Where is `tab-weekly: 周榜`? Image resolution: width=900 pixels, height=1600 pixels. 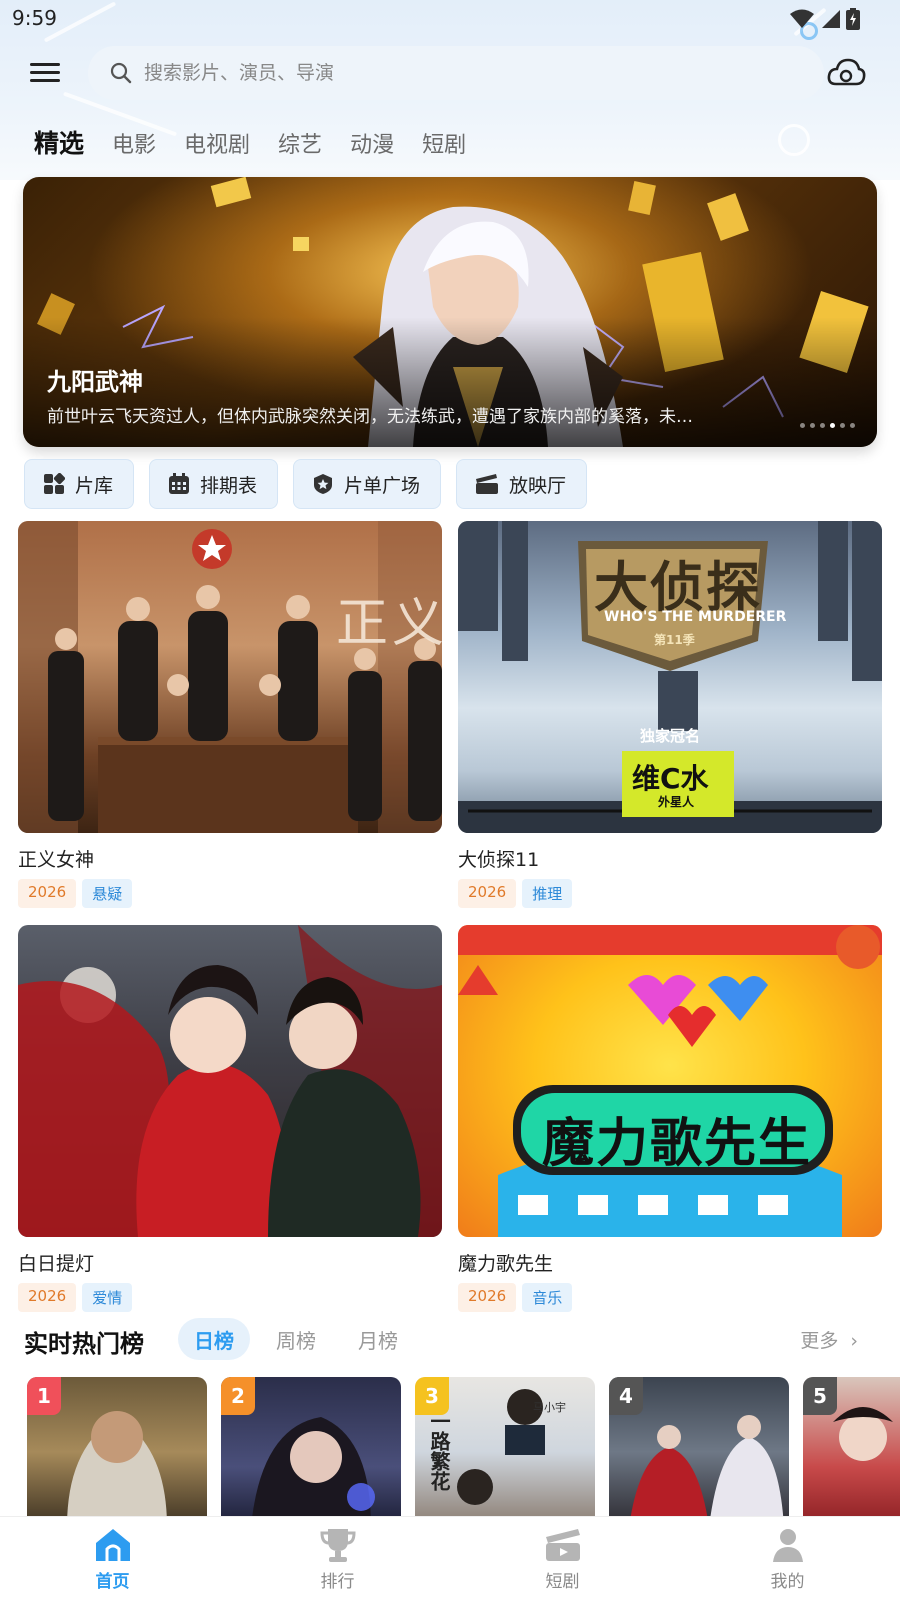 tab-weekly: 周榜 is located at coordinates (296, 1339).